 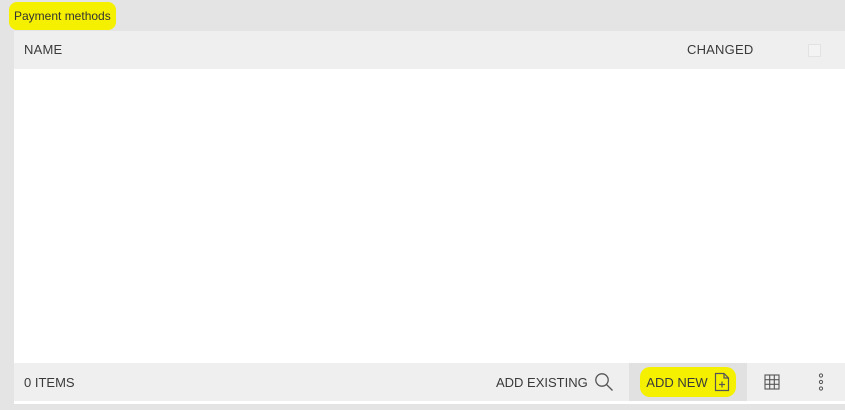 What do you see at coordinates (542, 382) in the screenshot?
I see `add-existing-label: ADD EXISTING` at bounding box center [542, 382].